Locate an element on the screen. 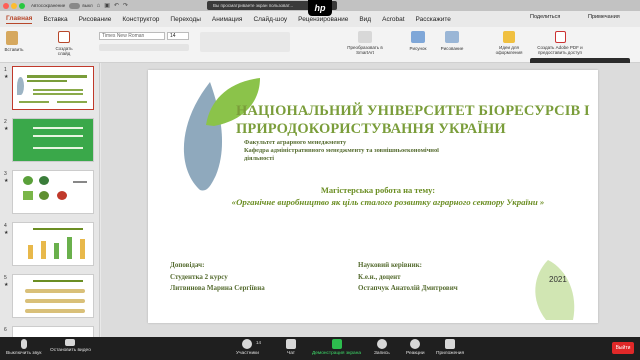  tab-view: Вид is located at coordinates (365, 19).